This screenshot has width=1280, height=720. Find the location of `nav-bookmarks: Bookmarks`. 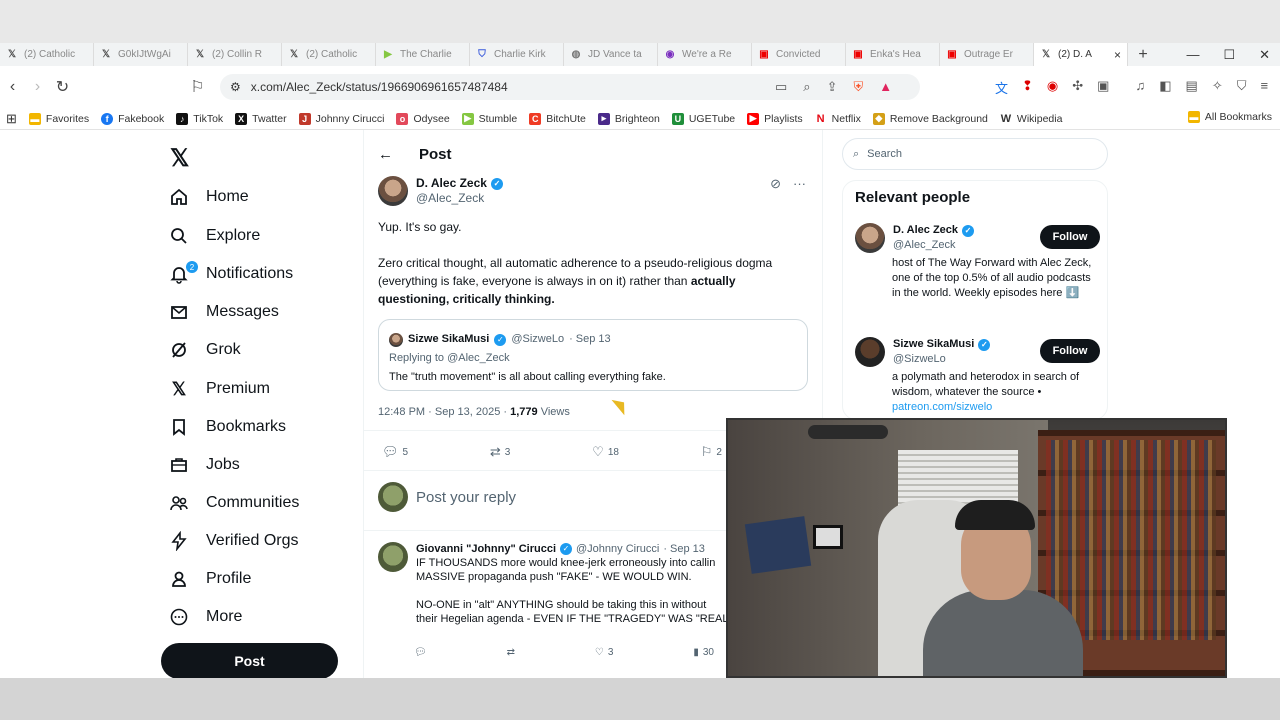

nav-bookmarks: Bookmarks is located at coordinates (227, 427).